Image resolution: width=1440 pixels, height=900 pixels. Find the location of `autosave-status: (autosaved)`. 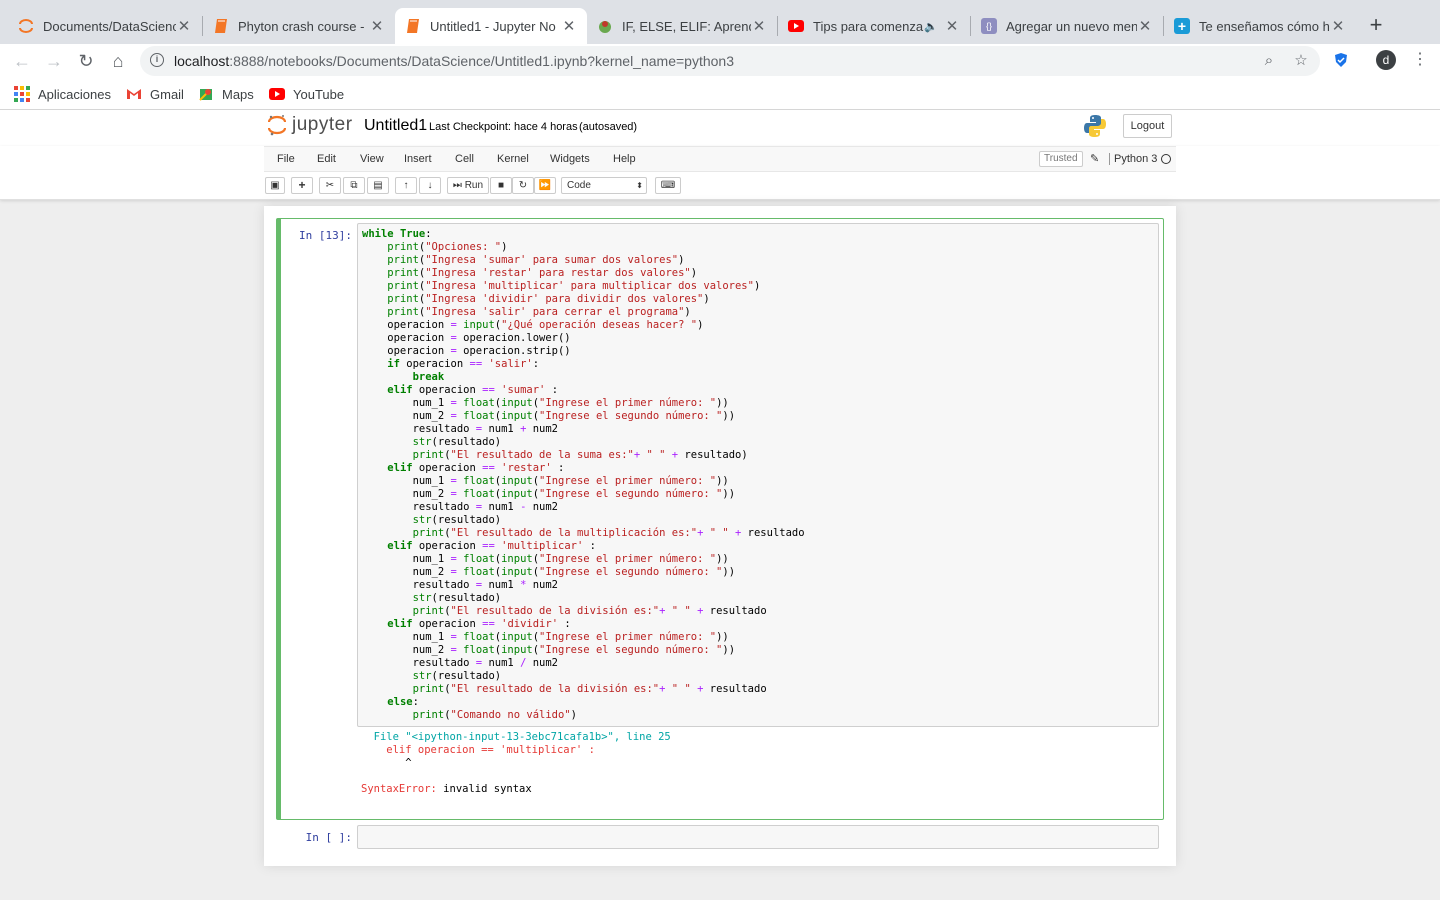

autosave-status: (autosaved) is located at coordinates (608, 127).